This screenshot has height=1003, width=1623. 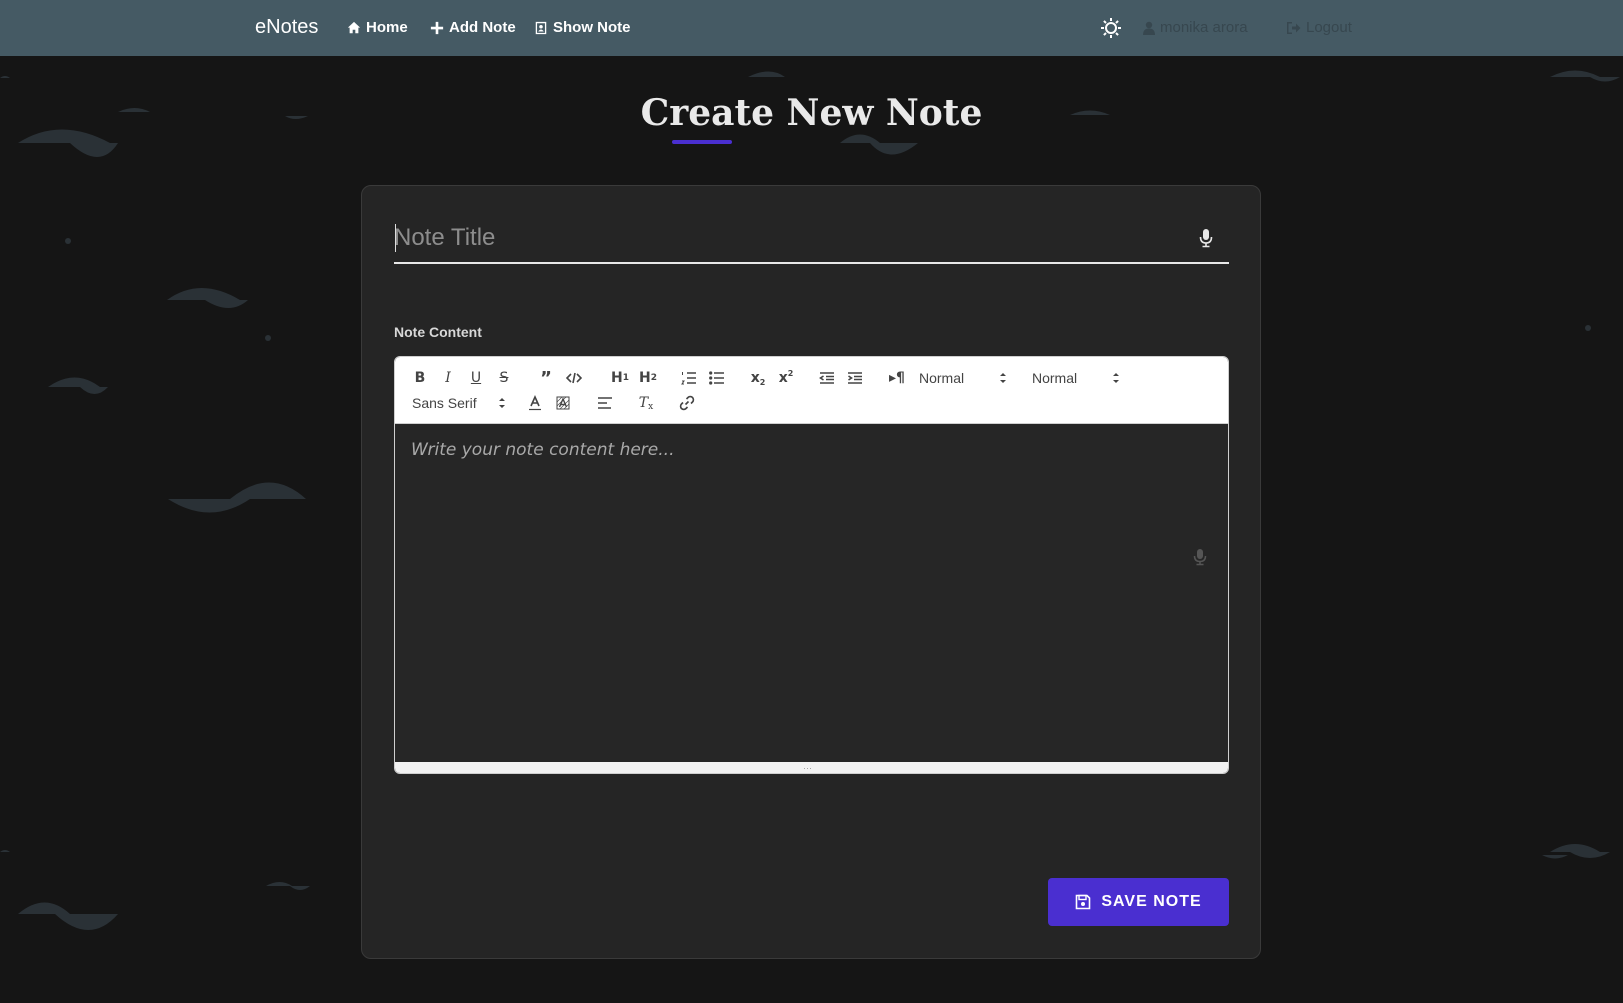 What do you see at coordinates (702, 142) in the screenshot?
I see `title-underline` at bounding box center [702, 142].